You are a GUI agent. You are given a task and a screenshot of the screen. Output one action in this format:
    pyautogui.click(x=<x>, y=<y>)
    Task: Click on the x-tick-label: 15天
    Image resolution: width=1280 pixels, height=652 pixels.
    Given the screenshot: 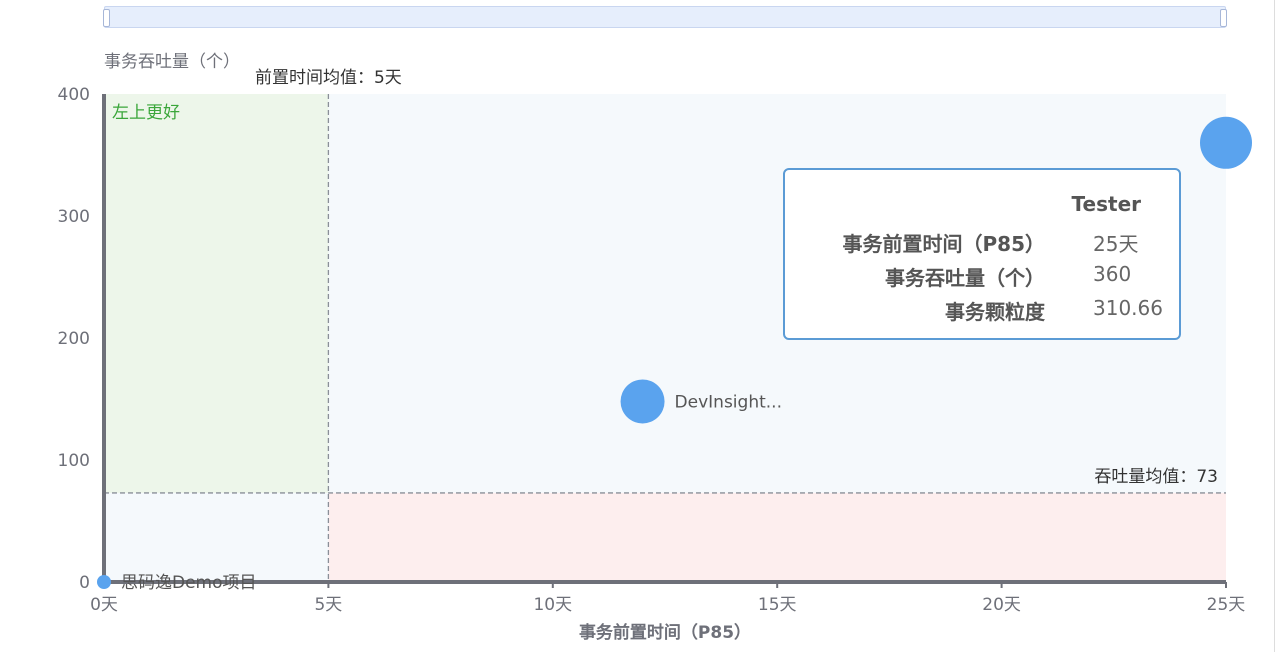 What is the action you would take?
    pyautogui.click(x=777, y=605)
    